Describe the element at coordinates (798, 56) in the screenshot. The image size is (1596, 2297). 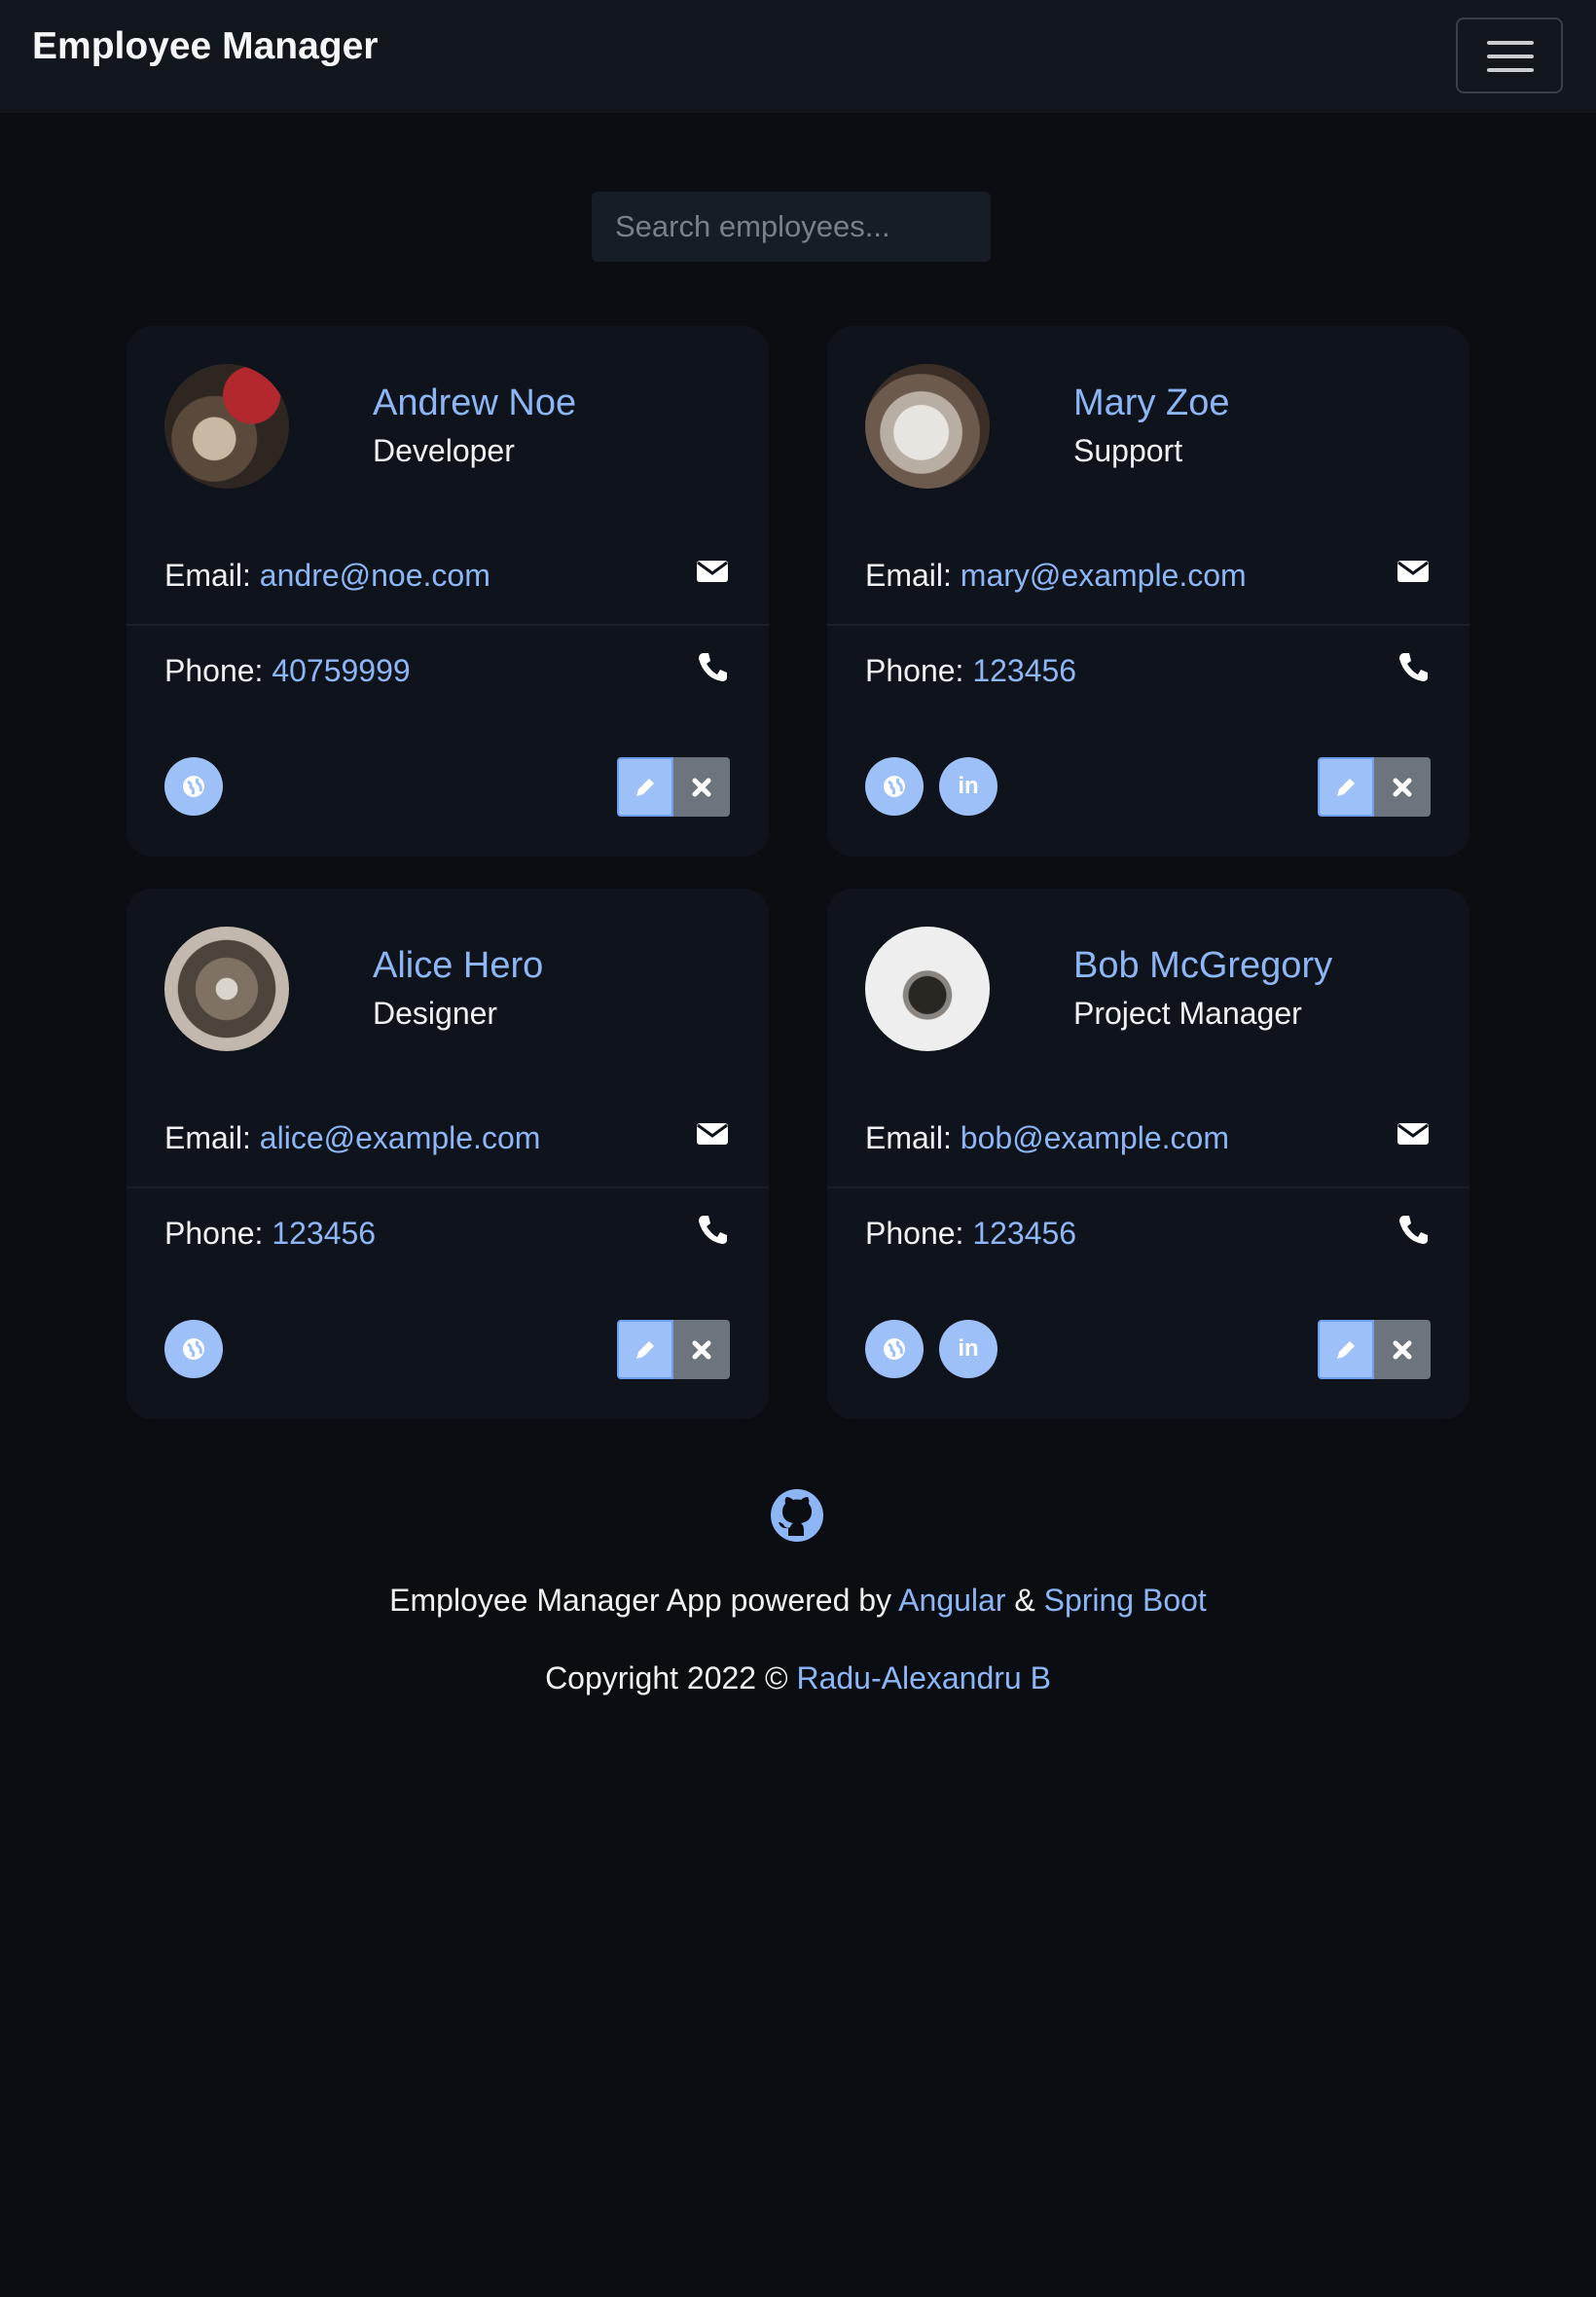
I see `navbar: Employee Manager` at that location.